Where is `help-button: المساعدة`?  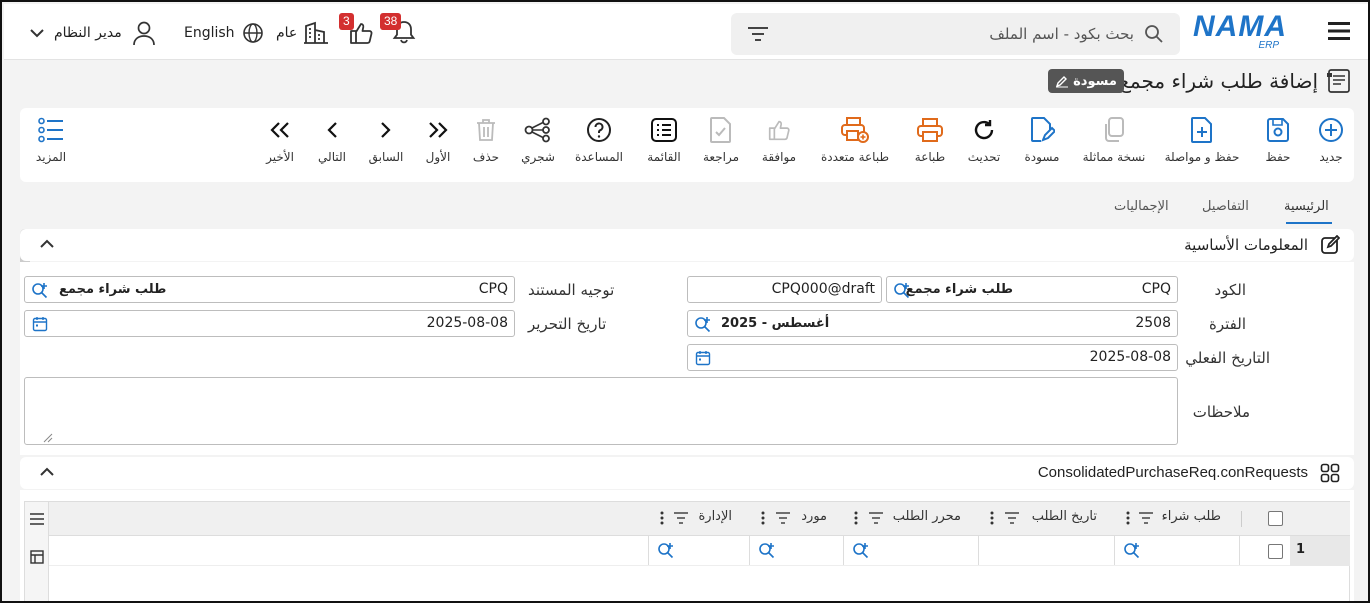 help-button: المساعدة is located at coordinates (599, 145).